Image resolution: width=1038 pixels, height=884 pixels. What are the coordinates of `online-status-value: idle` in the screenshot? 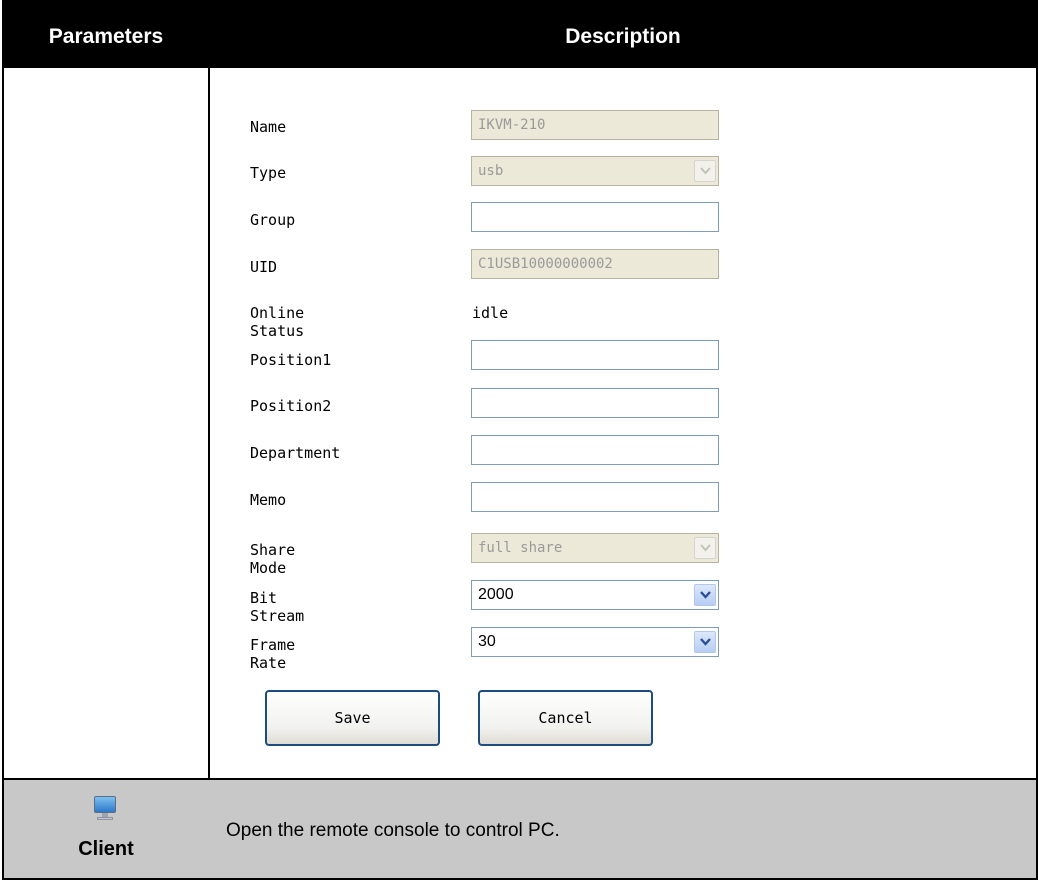 It's located at (490, 313).